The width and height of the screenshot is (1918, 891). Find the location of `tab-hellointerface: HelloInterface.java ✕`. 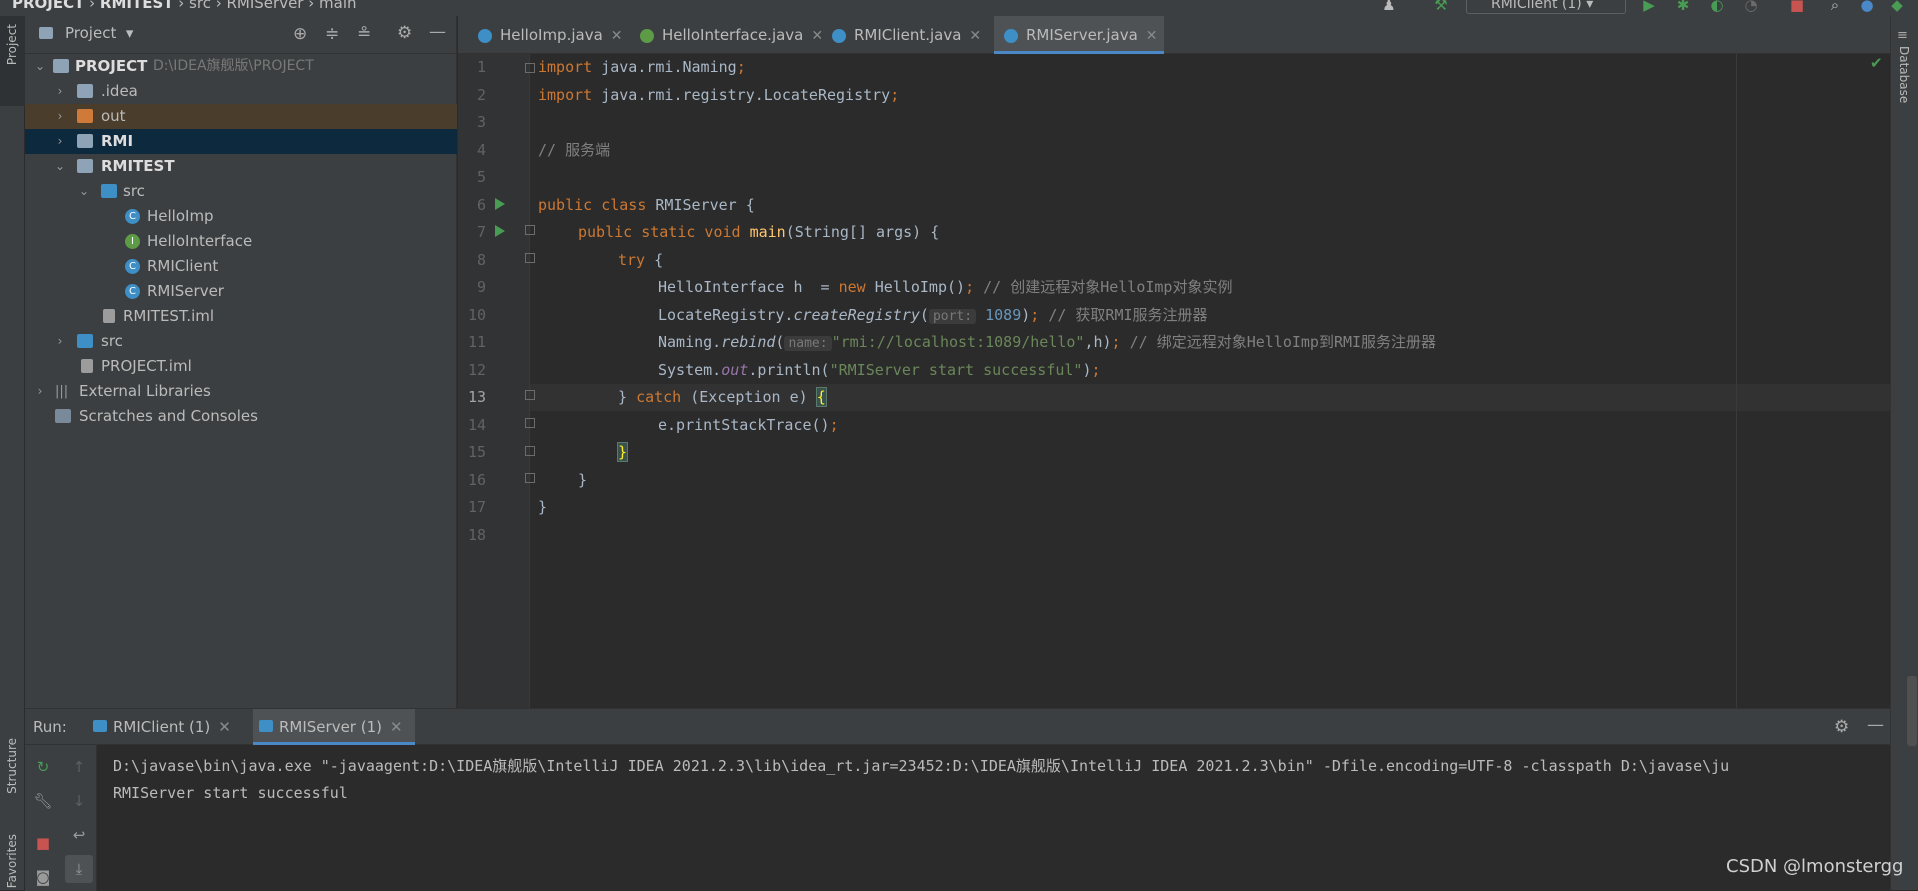

tab-hellointerface: HelloInterface.java ✕ is located at coordinates (726, 35).